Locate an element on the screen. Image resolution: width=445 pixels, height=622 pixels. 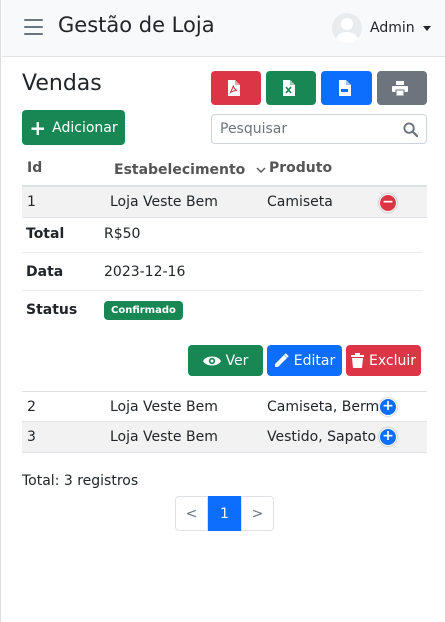
edit-button: Editar is located at coordinates (304, 360).